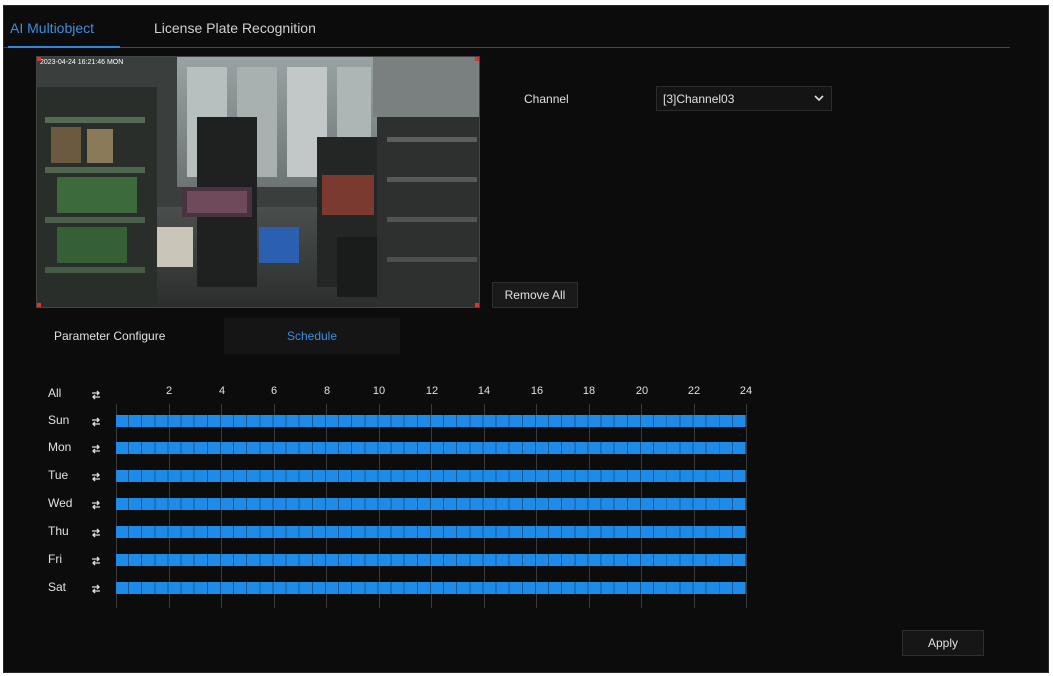 The height and width of the screenshot is (676, 1053). What do you see at coordinates (59, 420) in the screenshot?
I see `day-label: Sun` at bounding box center [59, 420].